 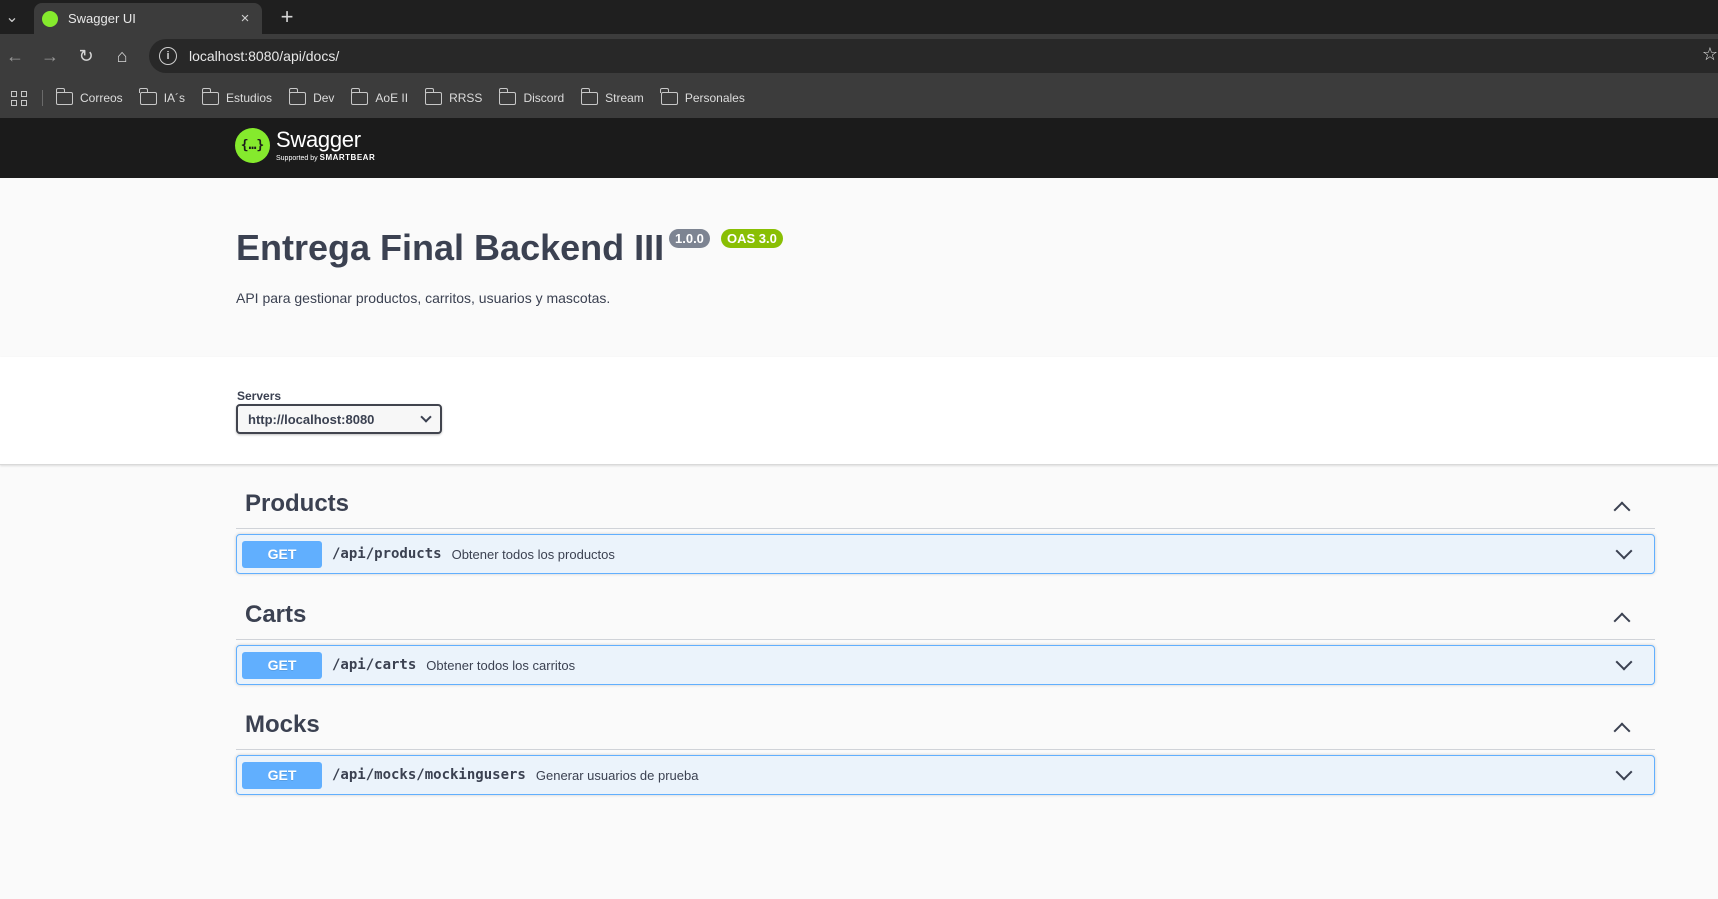 I want to click on bookmark-label: Estudios, so click(x=249, y=98).